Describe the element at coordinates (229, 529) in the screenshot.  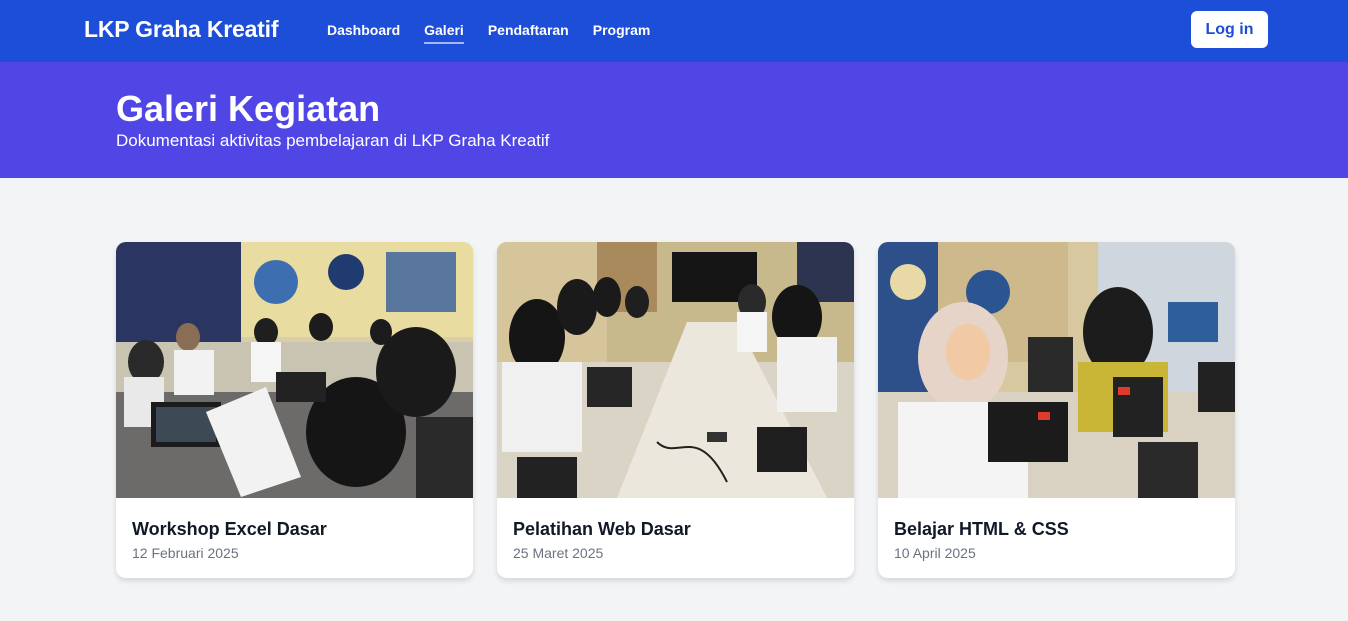
I see `card-title: Workshop Excel Dasar` at that location.